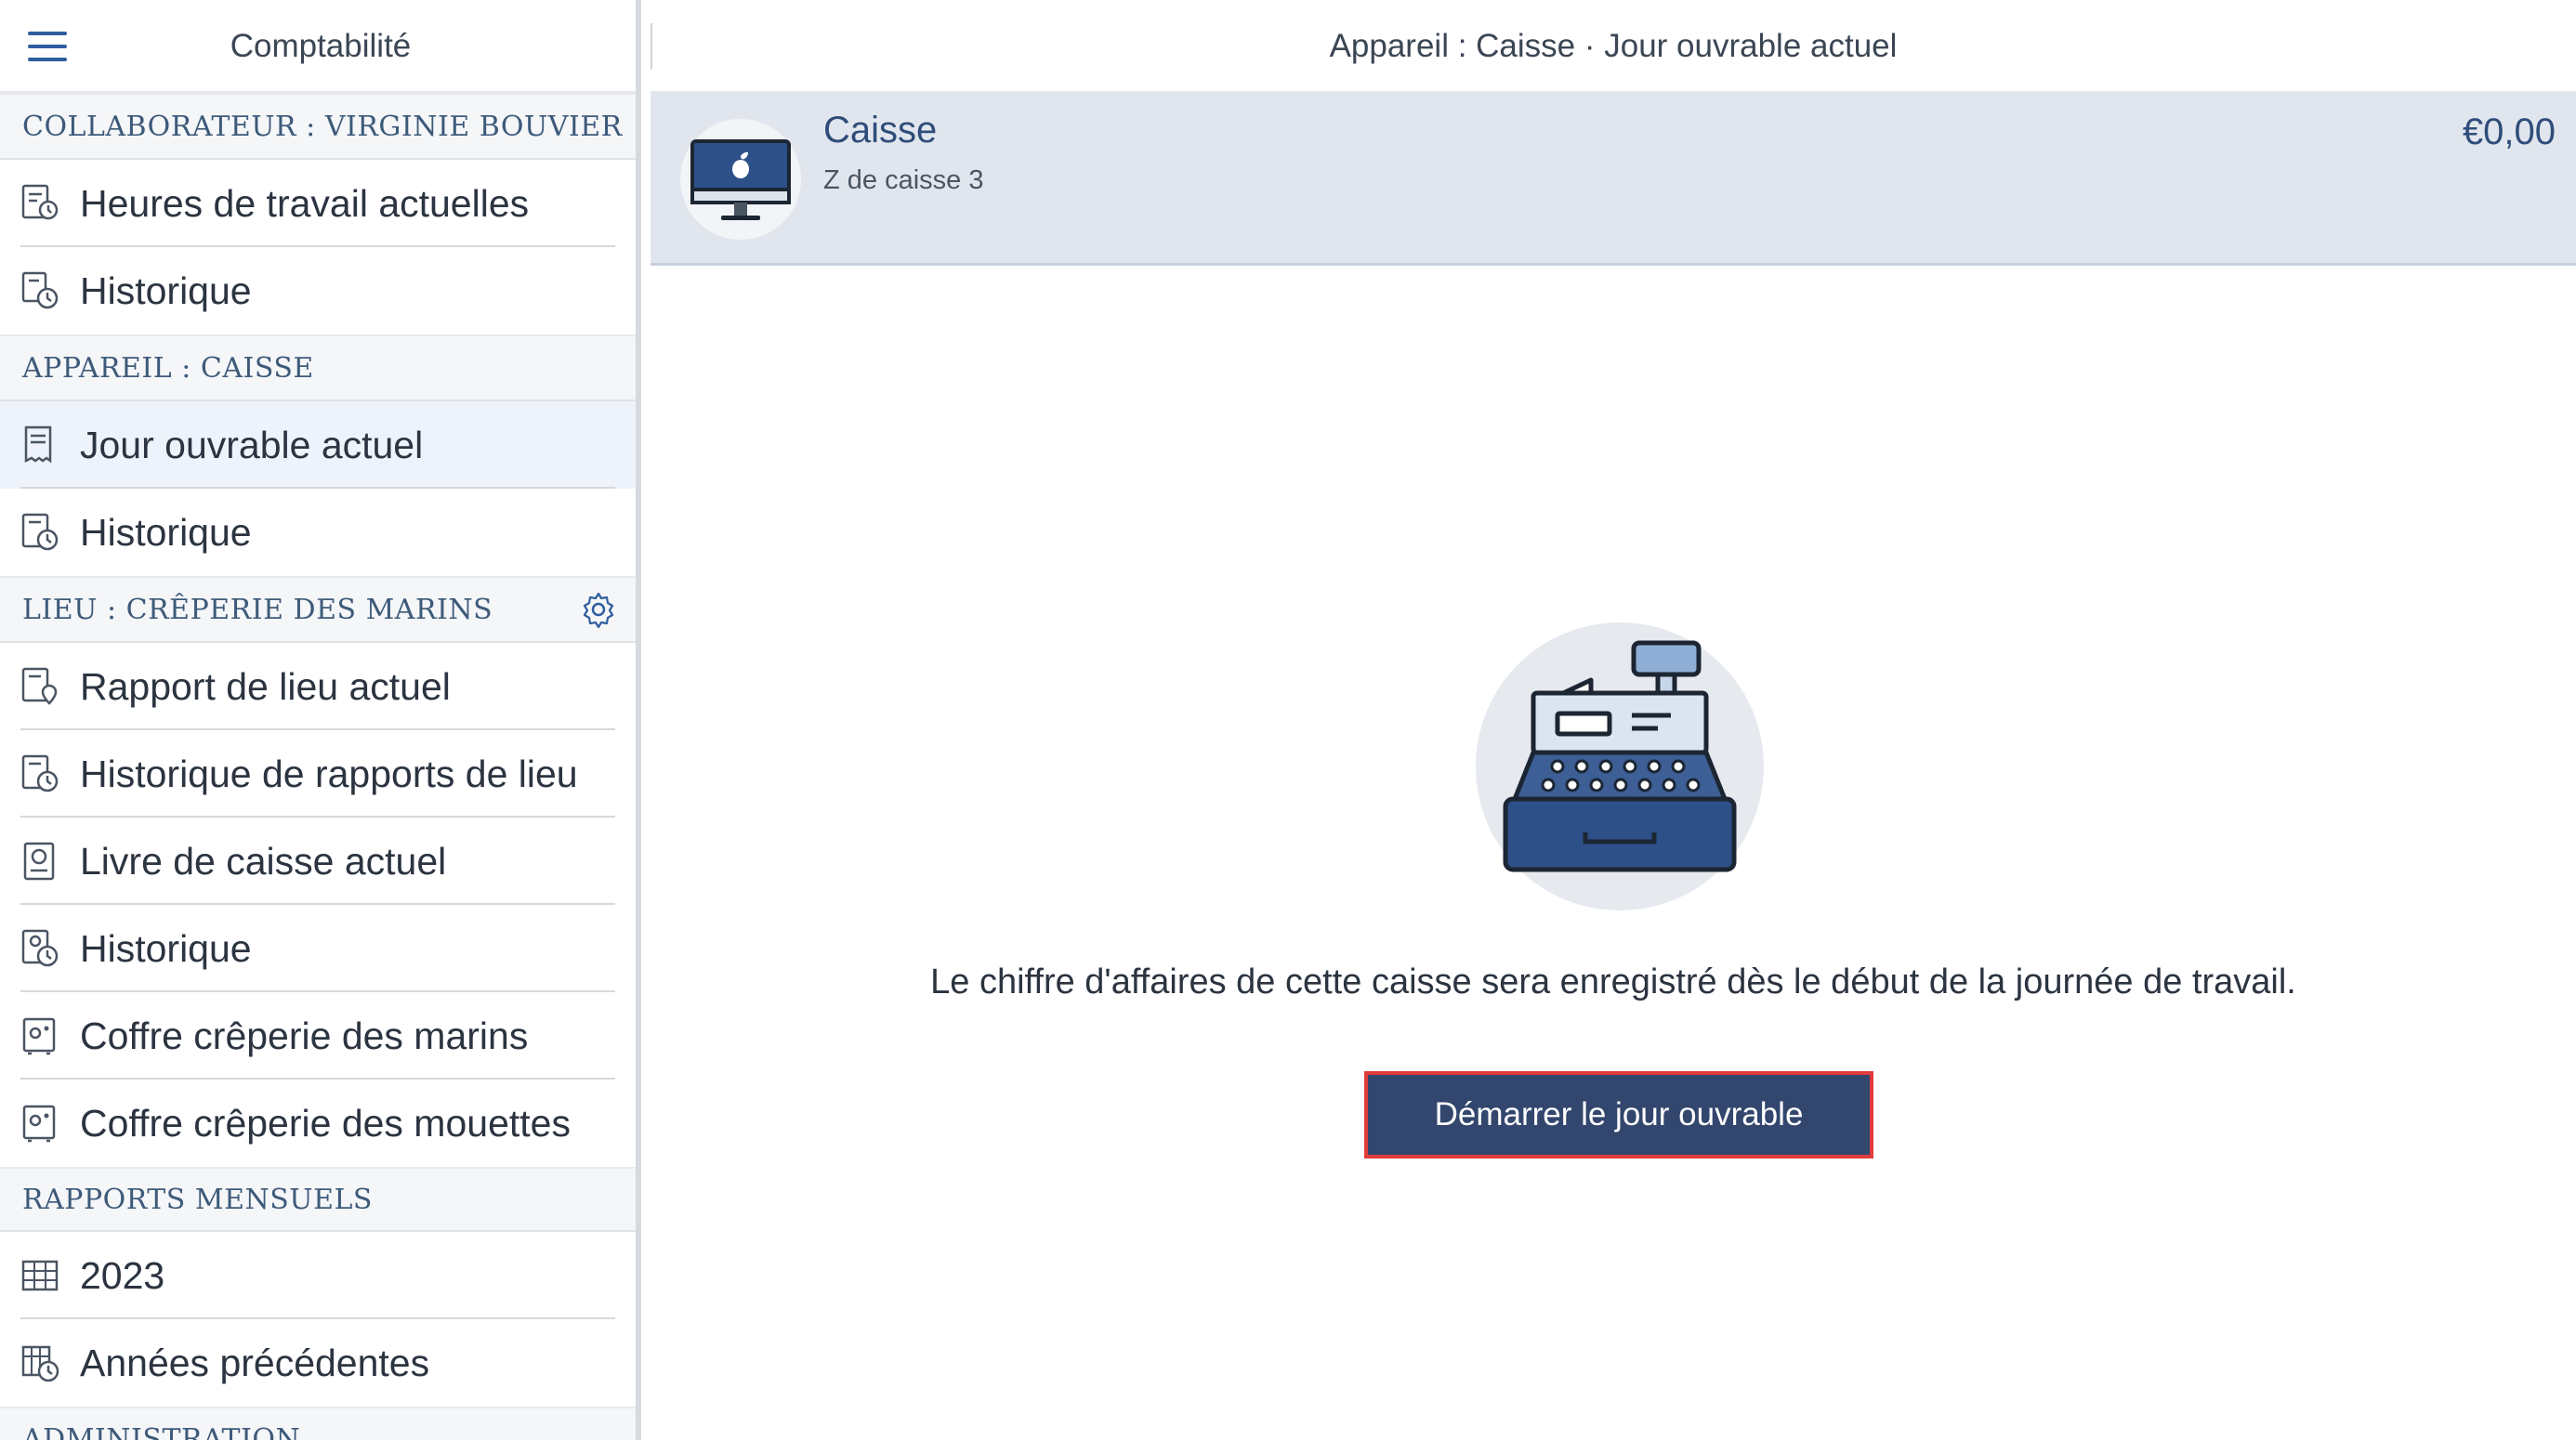 Image resolution: width=2576 pixels, height=1440 pixels. Describe the element at coordinates (255, 1362) in the screenshot. I see `sidebar-item-label: Années précédentes` at that location.